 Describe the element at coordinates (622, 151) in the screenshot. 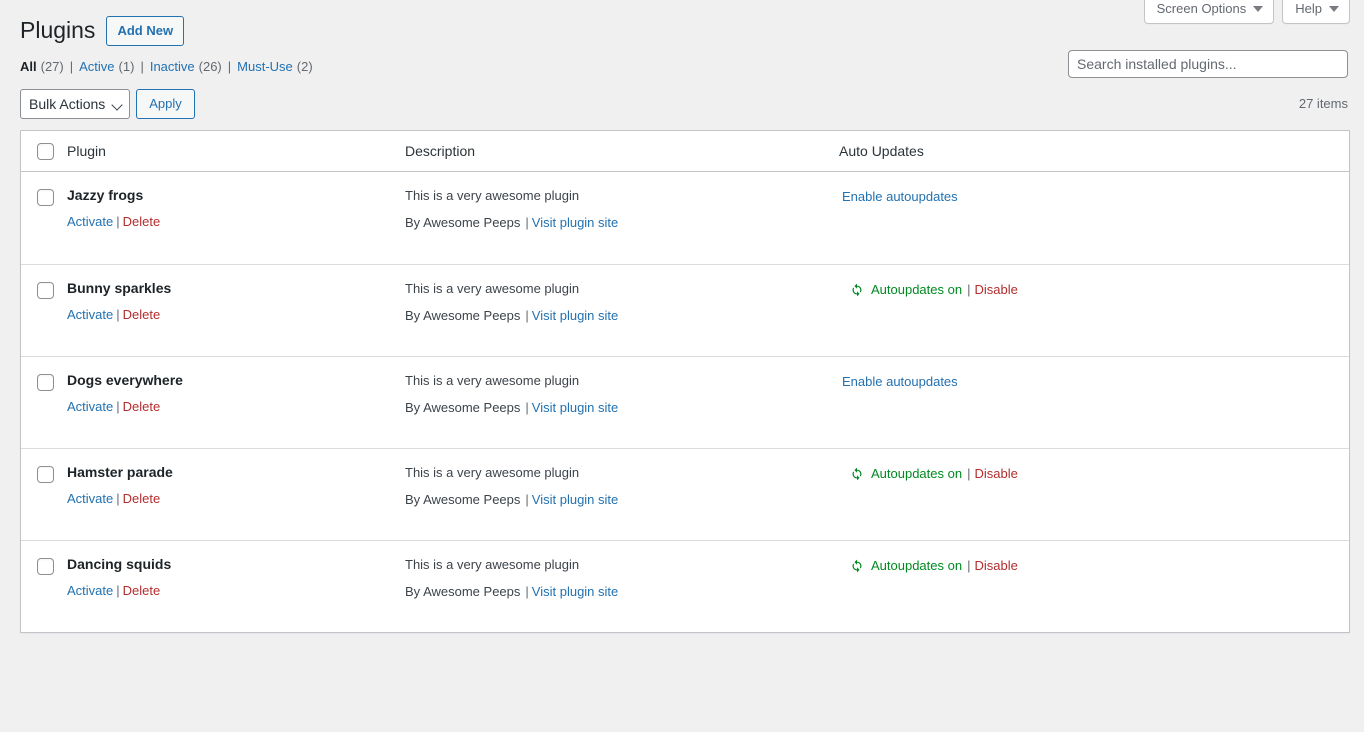

I see `column-header-description: Description` at that location.